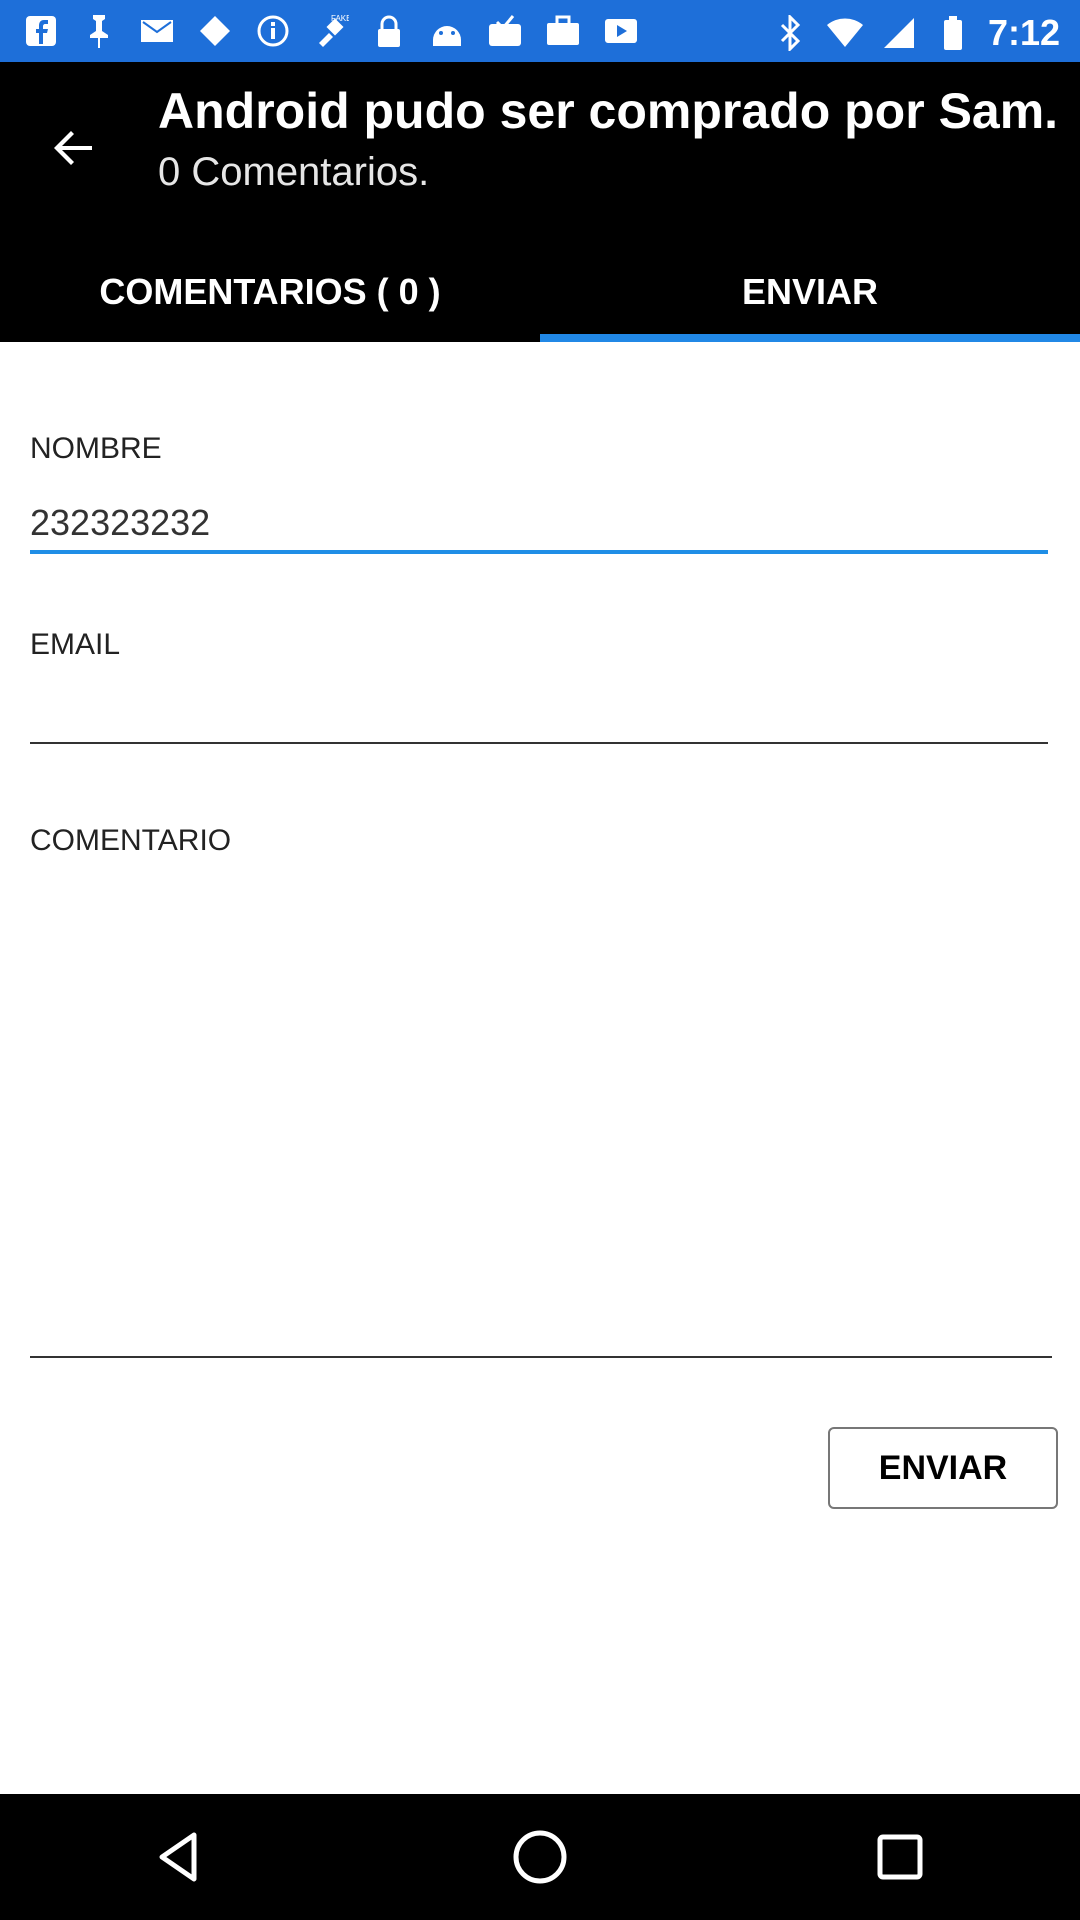 Image resolution: width=1080 pixels, height=1920 pixels. I want to click on lock-icon, so click(389, 31).